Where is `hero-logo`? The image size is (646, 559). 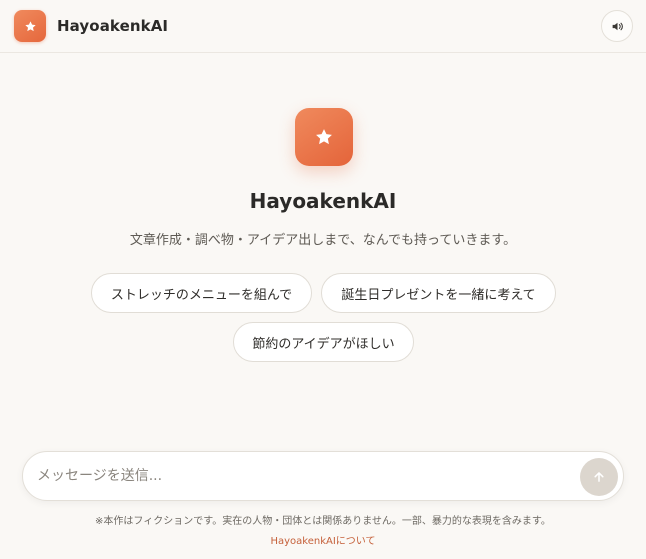
hero-logo is located at coordinates (324, 137).